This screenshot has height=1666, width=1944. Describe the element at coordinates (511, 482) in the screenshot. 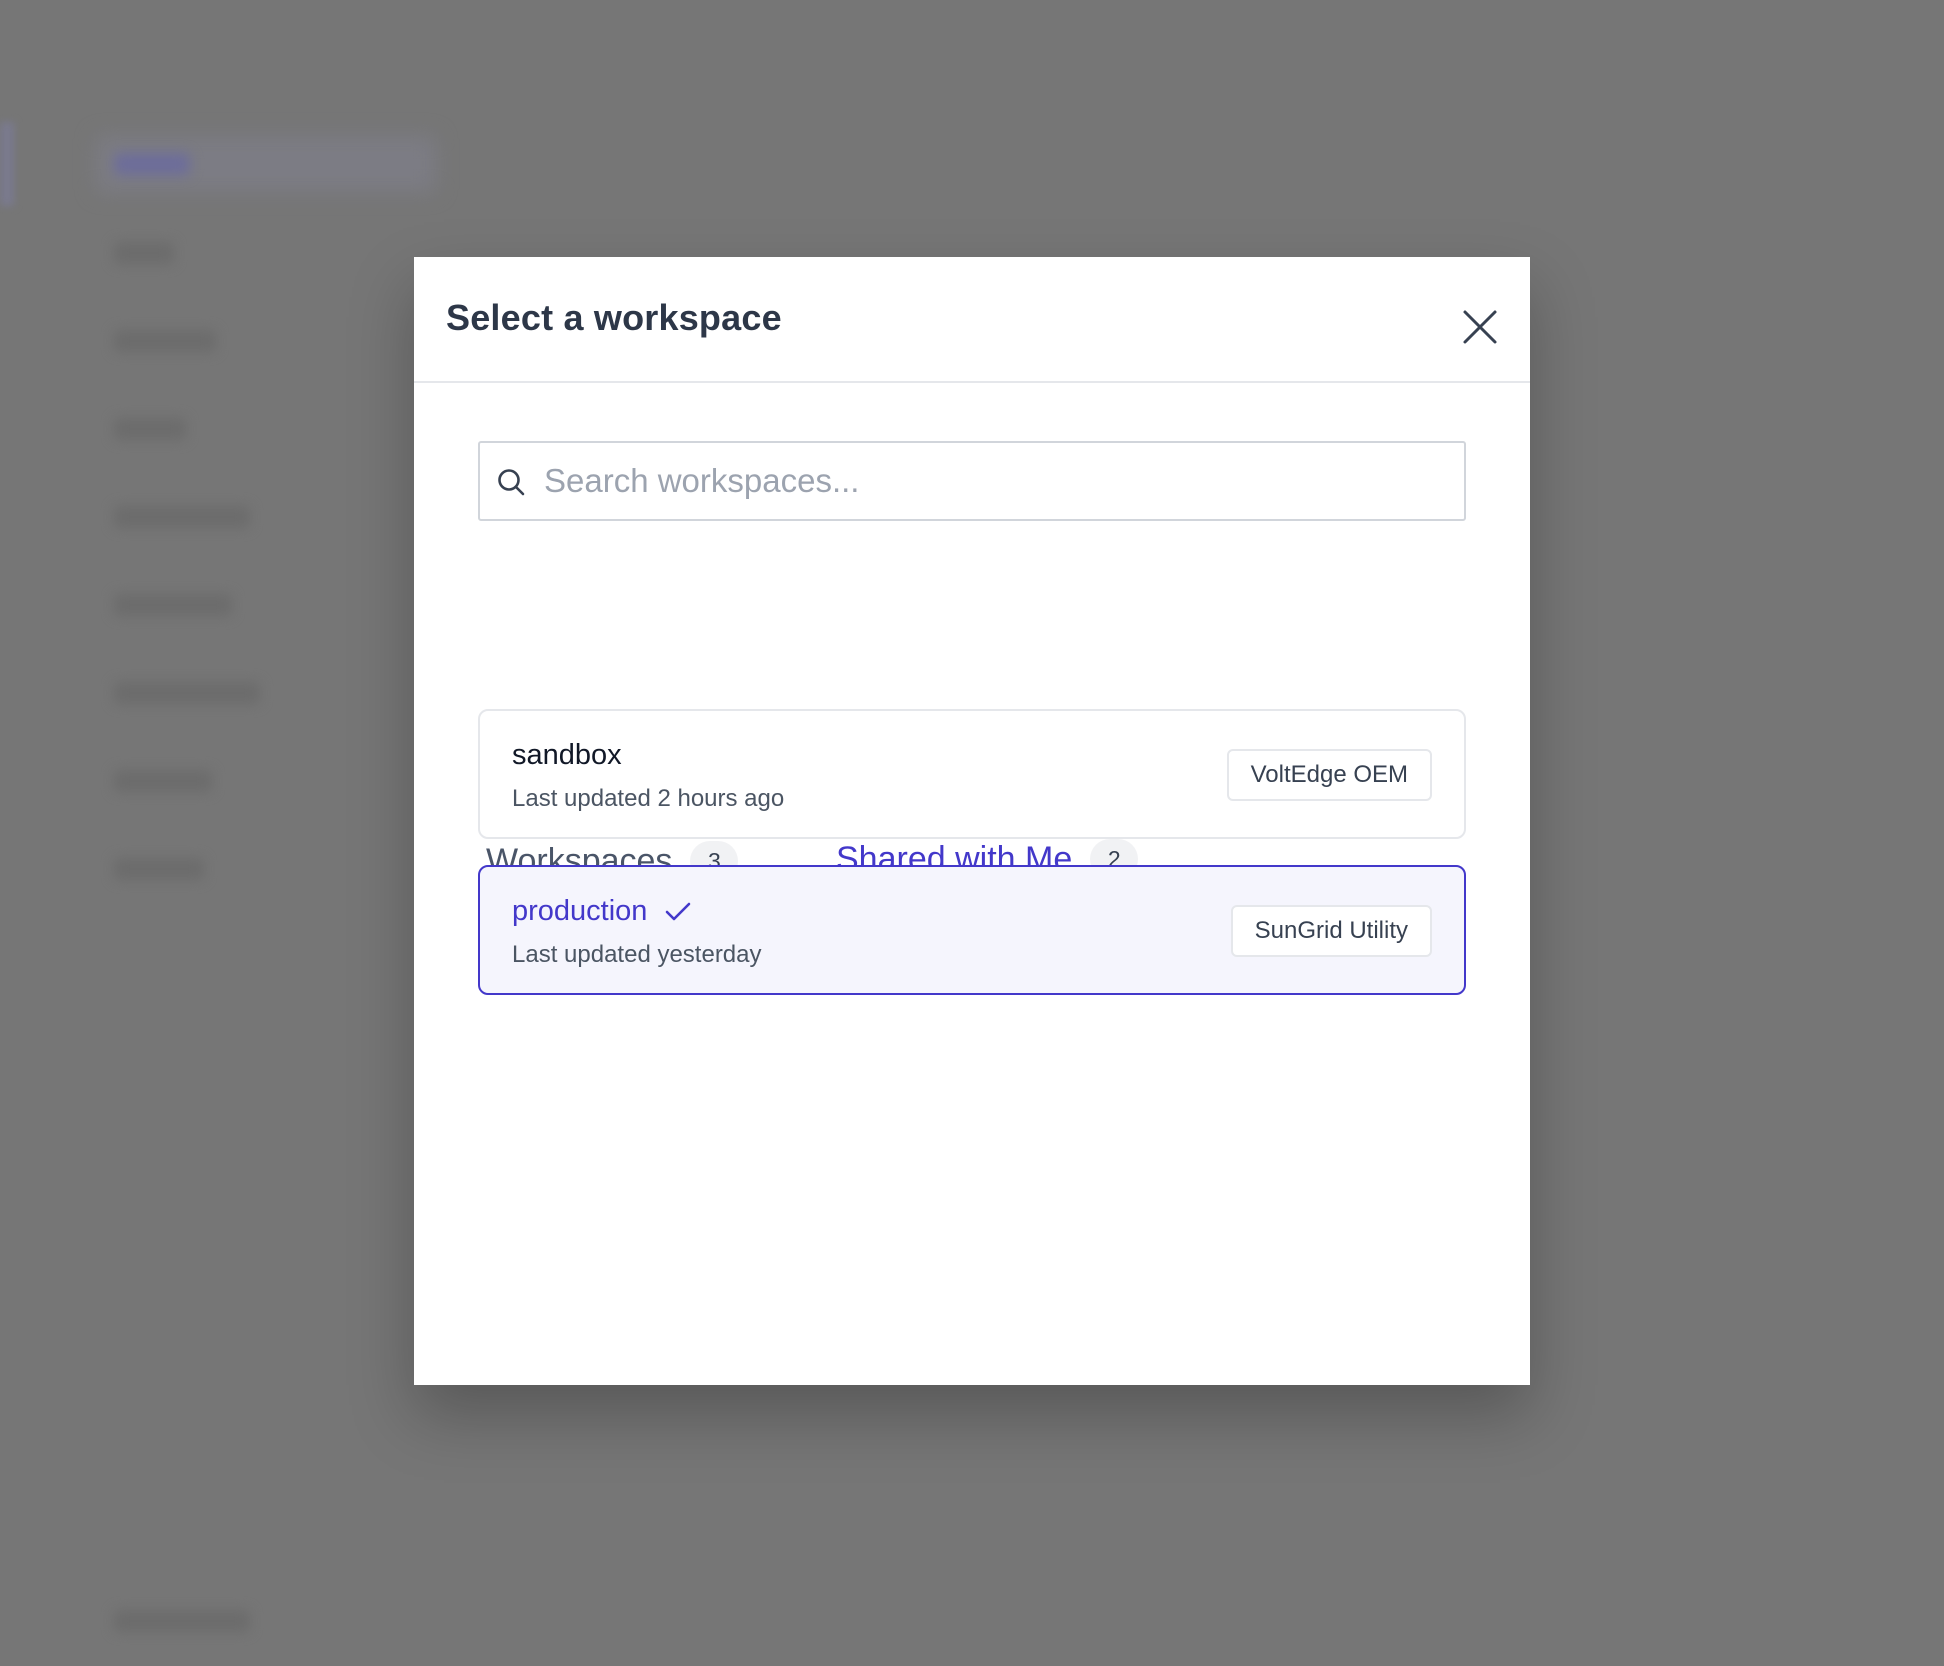

I see `search-icon` at that location.